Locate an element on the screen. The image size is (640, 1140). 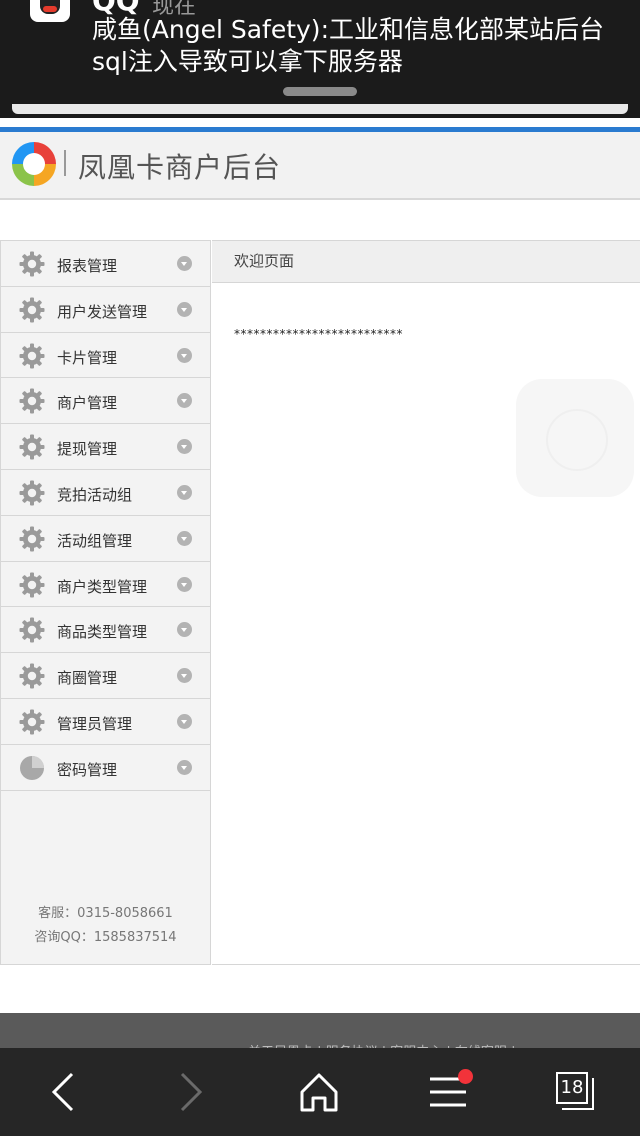
back-button is located at coordinates (65, 1092).